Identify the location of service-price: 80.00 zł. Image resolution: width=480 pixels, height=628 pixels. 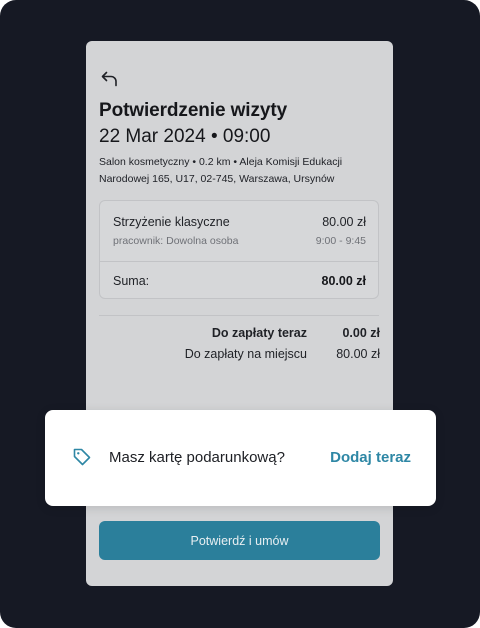
(344, 222).